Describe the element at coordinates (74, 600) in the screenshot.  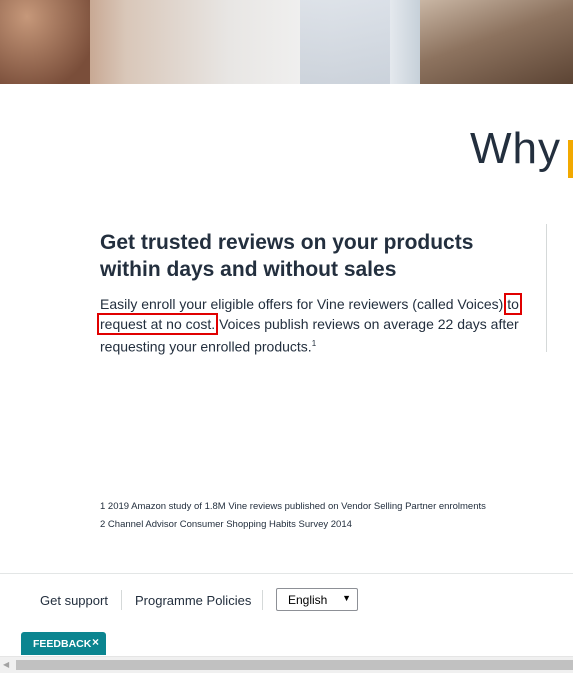
I see `get-support-link: Get support` at that location.